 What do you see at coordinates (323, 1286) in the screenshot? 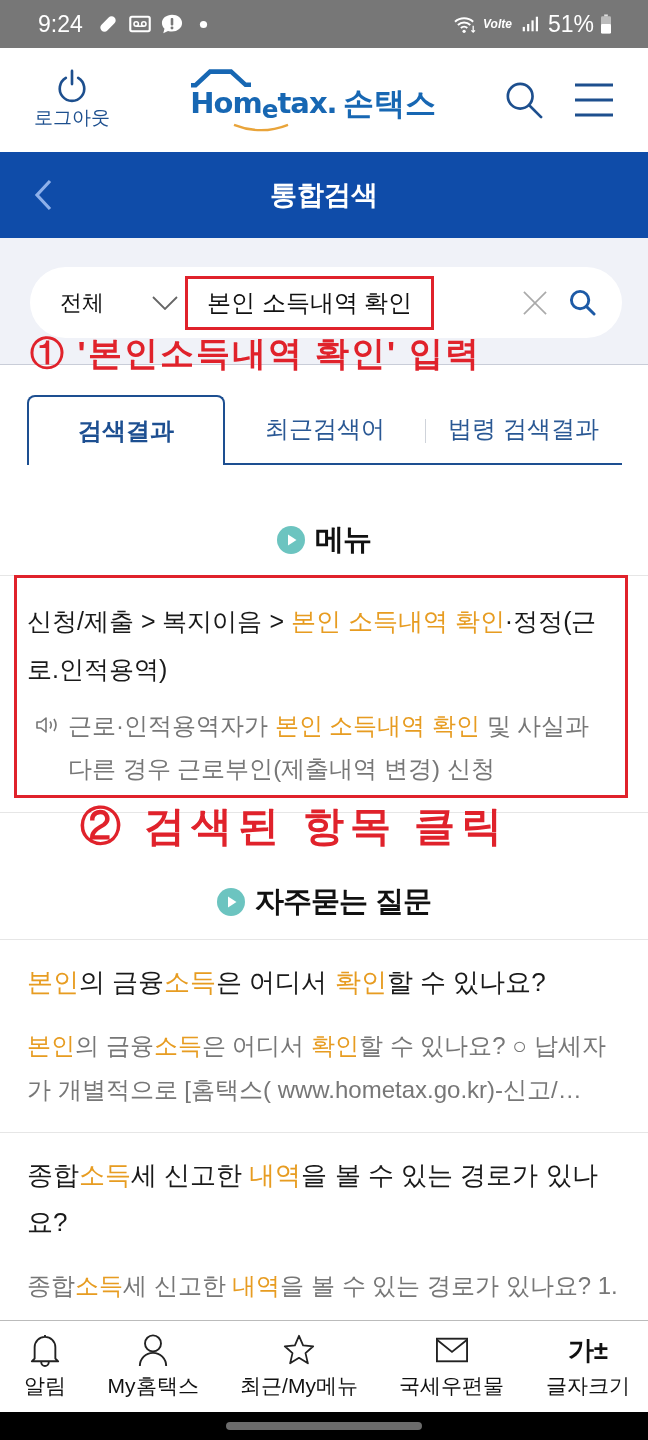
I see `faq-answer-snippet: 종합소득세 신고한 내역을 볼 수 있는 경로가 있나요? 1.` at bounding box center [323, 1286].